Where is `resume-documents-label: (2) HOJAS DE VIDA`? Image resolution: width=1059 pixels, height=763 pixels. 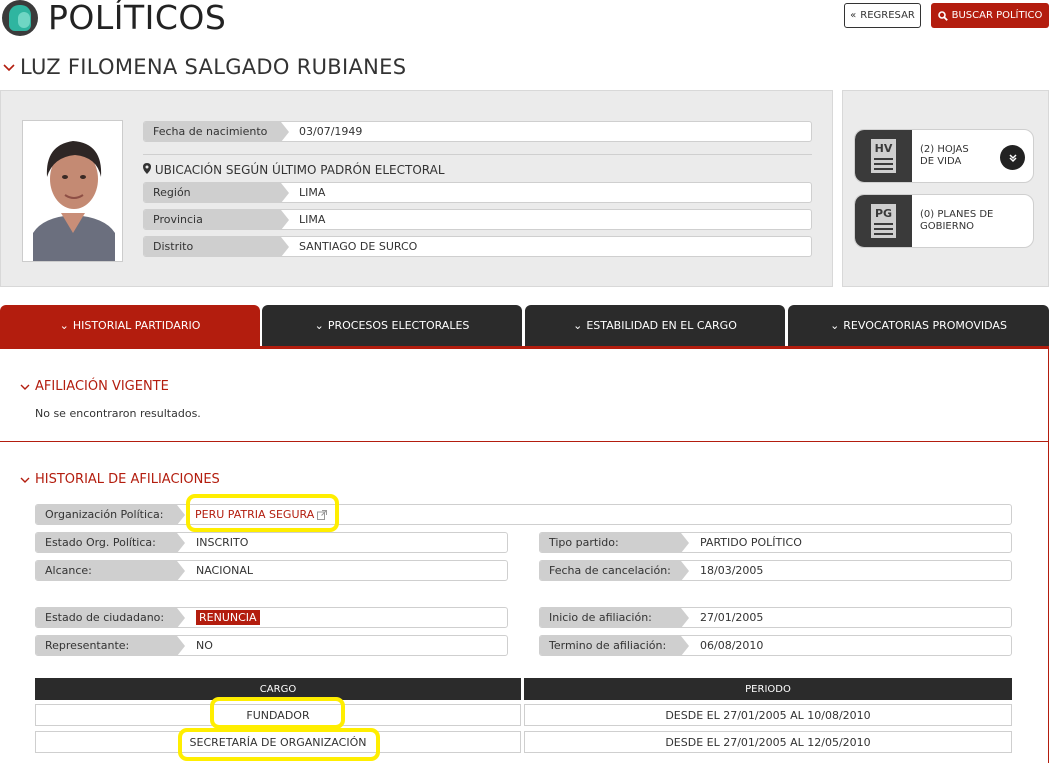
resume-documents-label: (2) HOJAS DE VIDA is located at coordinates (960, 156).